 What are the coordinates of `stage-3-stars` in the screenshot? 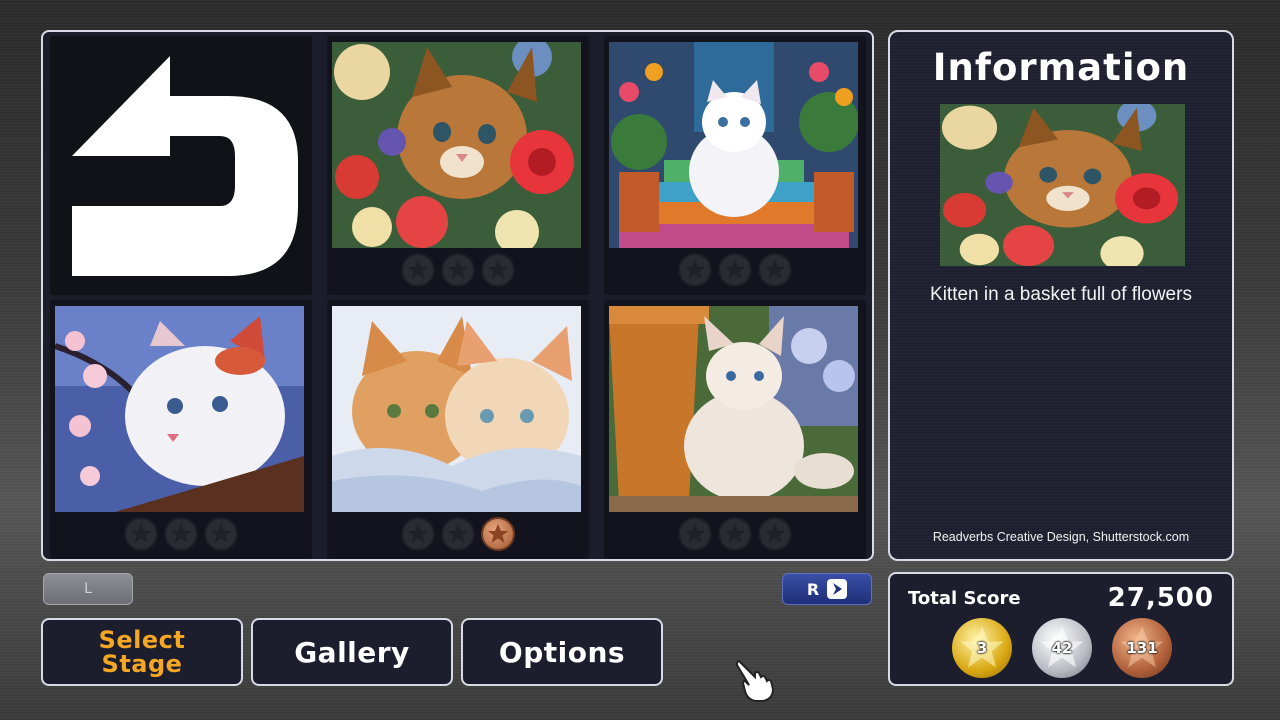 It's located at (181, 534).